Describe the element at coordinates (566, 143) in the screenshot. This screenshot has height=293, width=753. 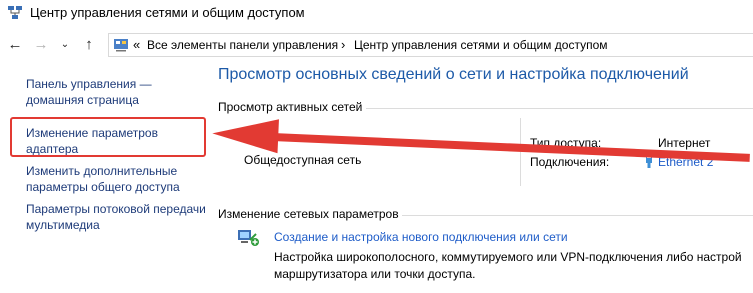
I see `access-type-label: Тип доступа:` at that location.